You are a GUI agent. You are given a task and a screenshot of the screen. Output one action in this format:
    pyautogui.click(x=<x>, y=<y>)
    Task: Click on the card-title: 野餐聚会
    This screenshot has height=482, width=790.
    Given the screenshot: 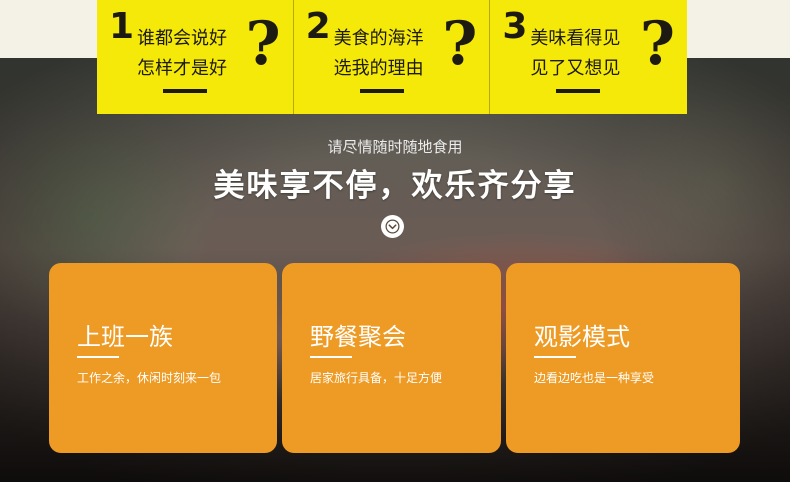 What is the action you would take?
    pyautogui.click(x=358, y=337)
    